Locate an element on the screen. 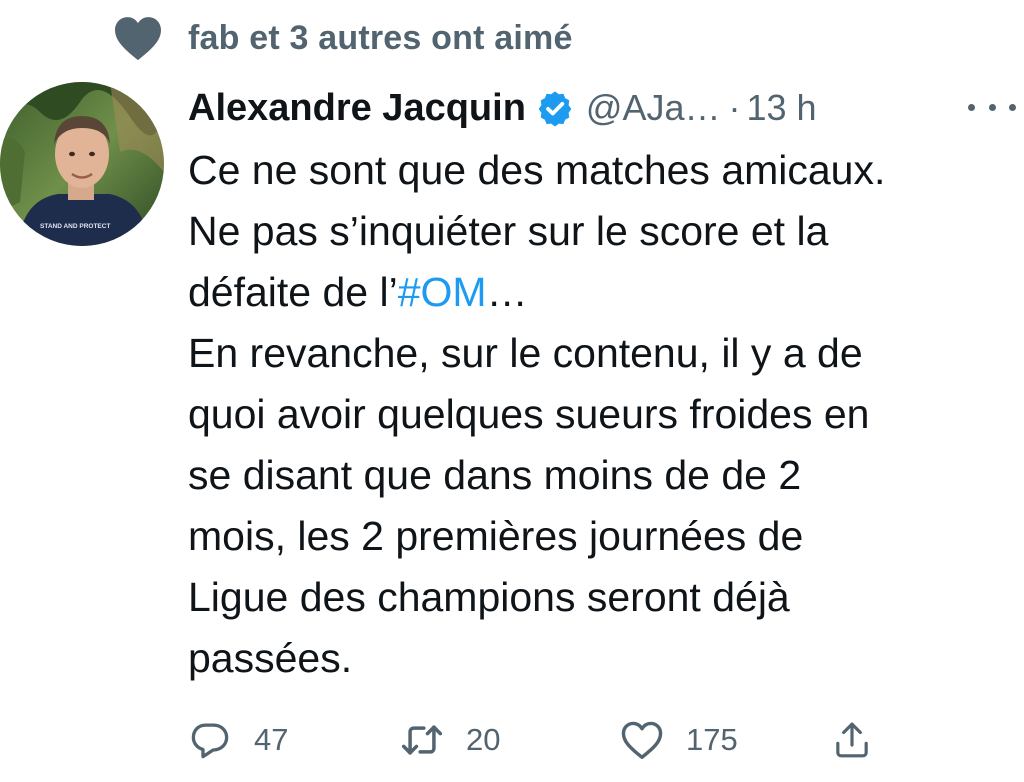 This screenshot has width=1024, height=782. like-button: 175 is located at coordinates (679, 740).